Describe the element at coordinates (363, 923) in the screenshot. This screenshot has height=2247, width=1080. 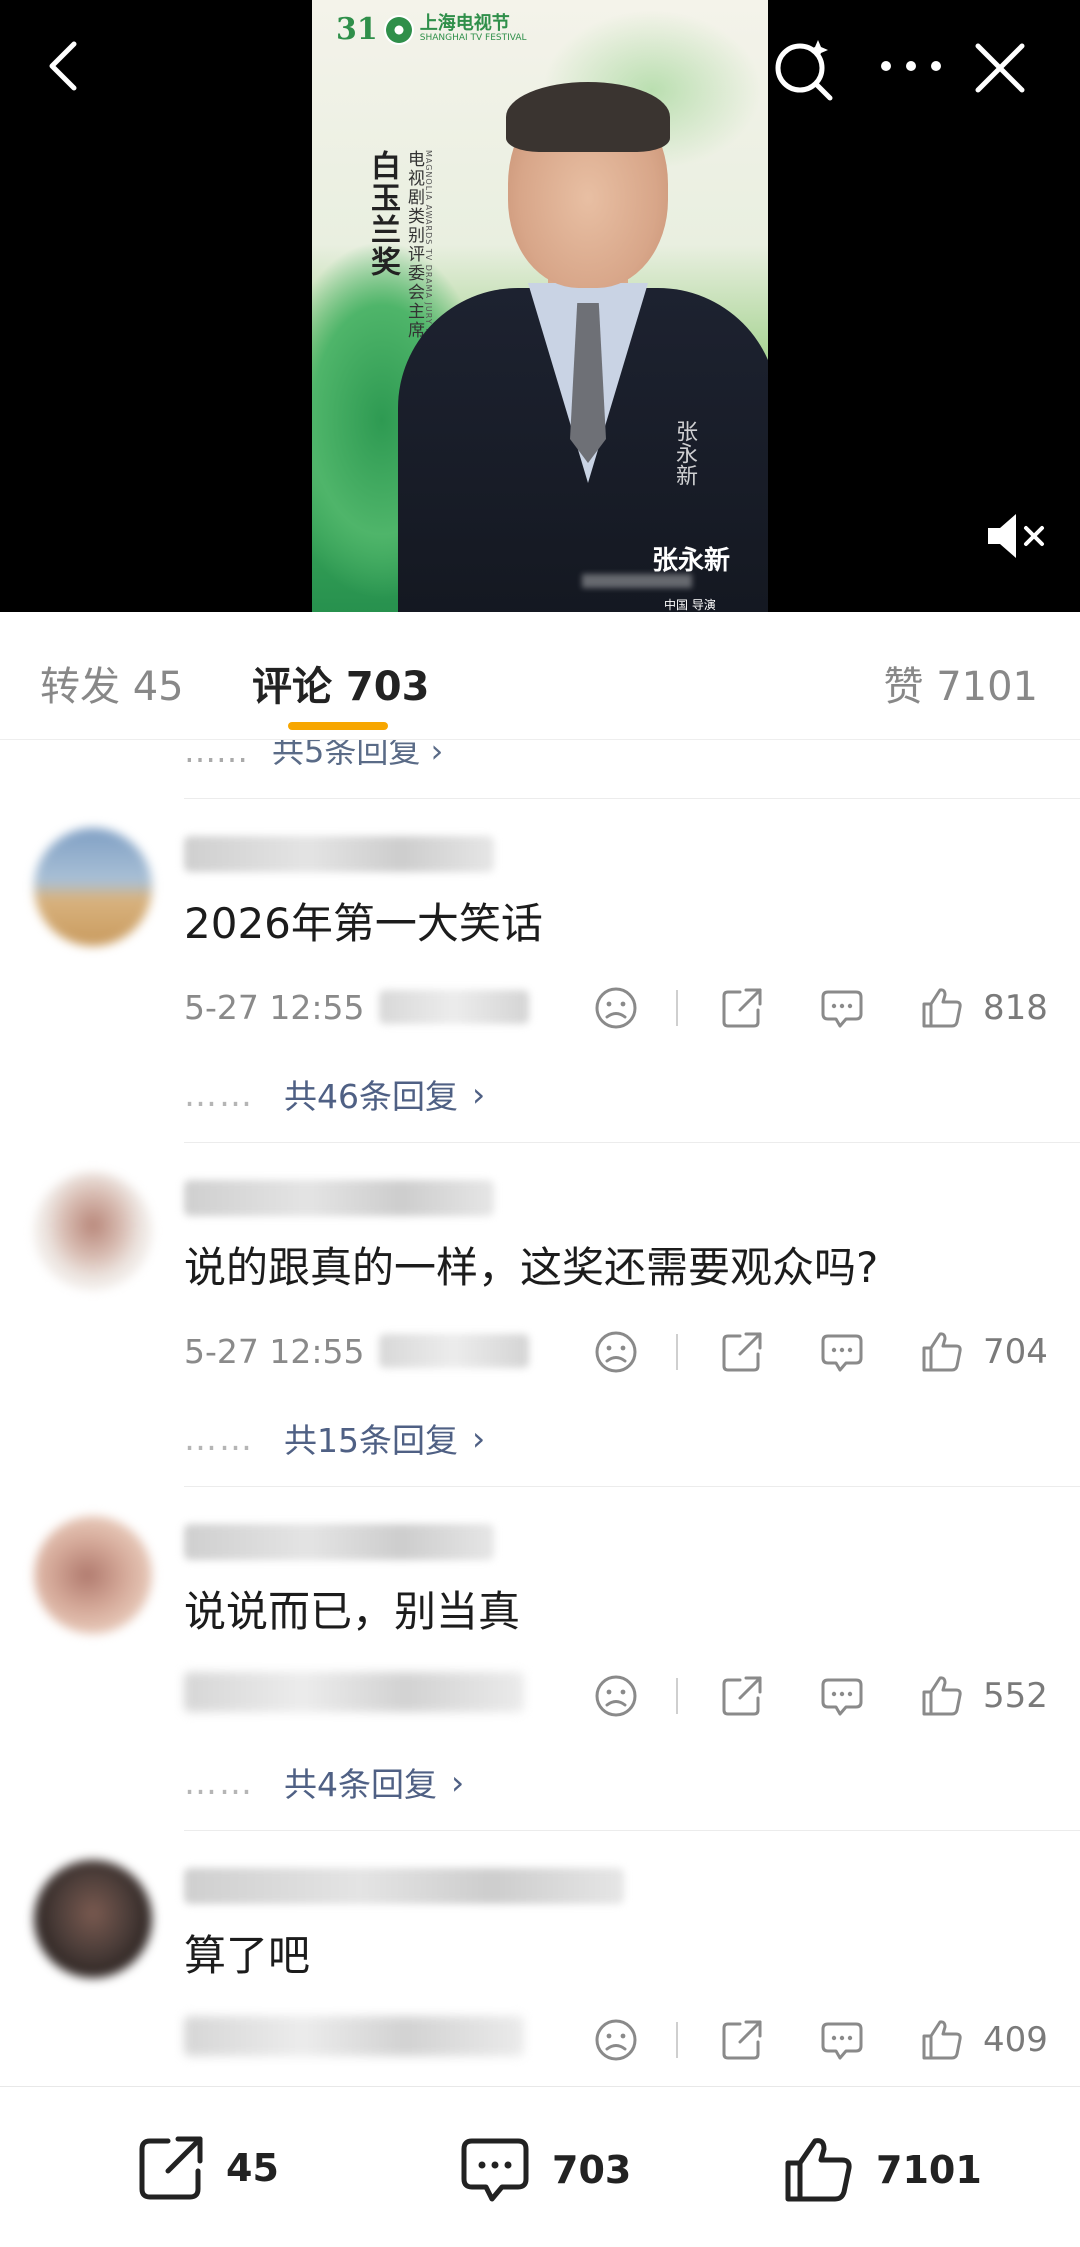
I see `comment-text: 2026年第一大笑话` at that location.